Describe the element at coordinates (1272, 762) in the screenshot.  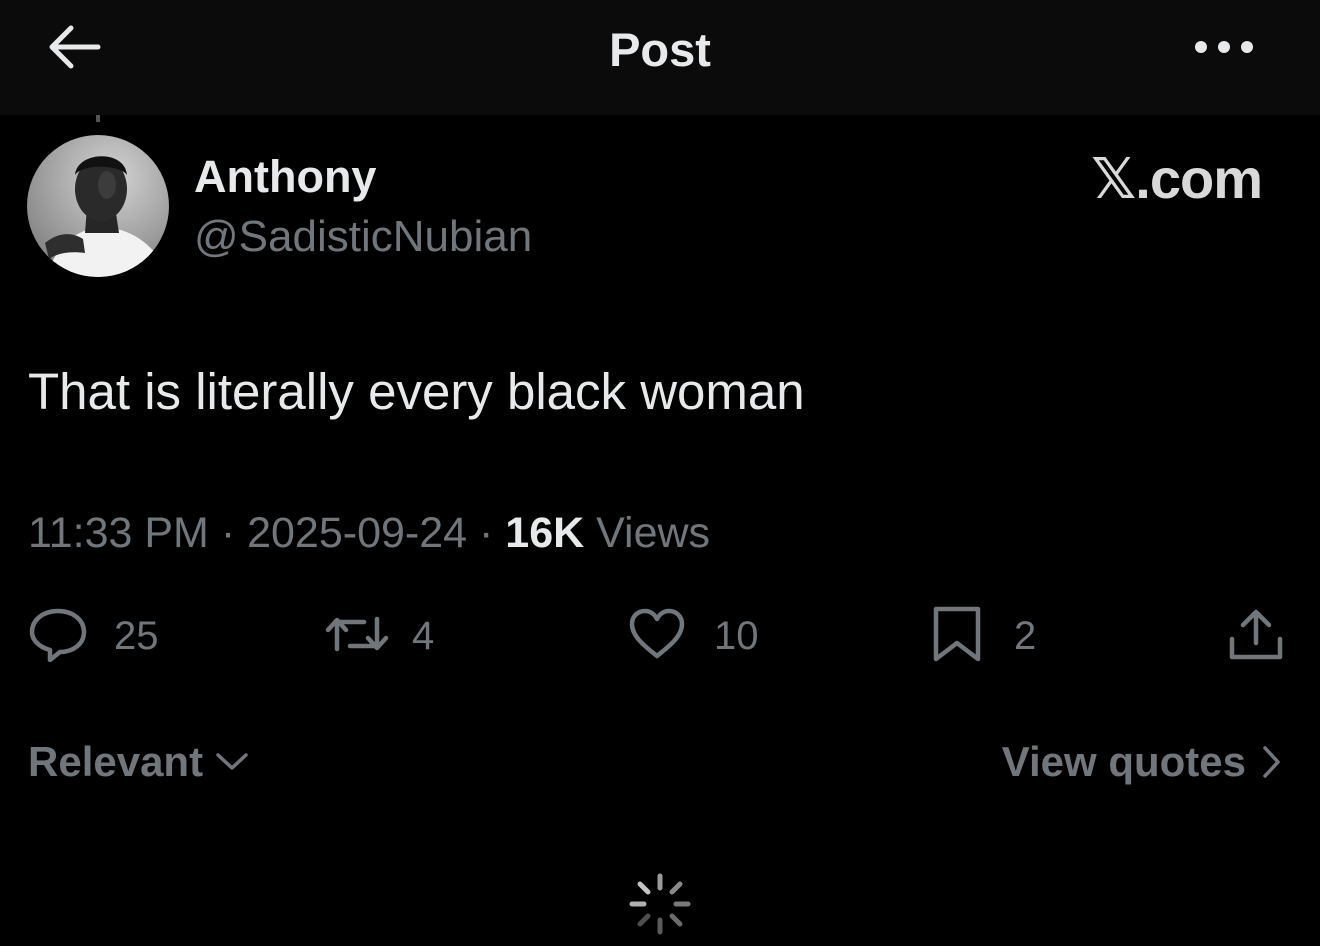
I see `chevron-right-icon` at that location.